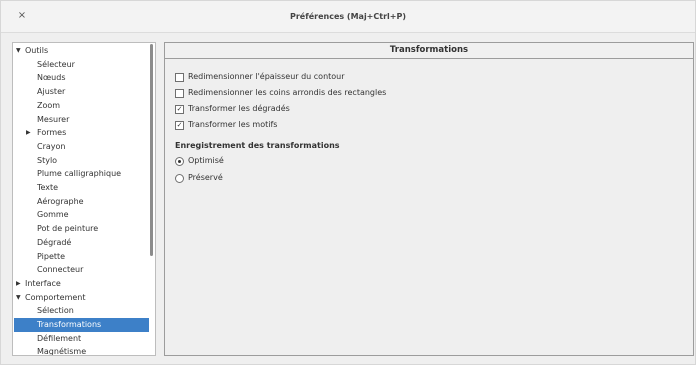 The width and height of the screenshot is (696, 365). I want to click on tree-item: Ajuster, so click(81, 92).